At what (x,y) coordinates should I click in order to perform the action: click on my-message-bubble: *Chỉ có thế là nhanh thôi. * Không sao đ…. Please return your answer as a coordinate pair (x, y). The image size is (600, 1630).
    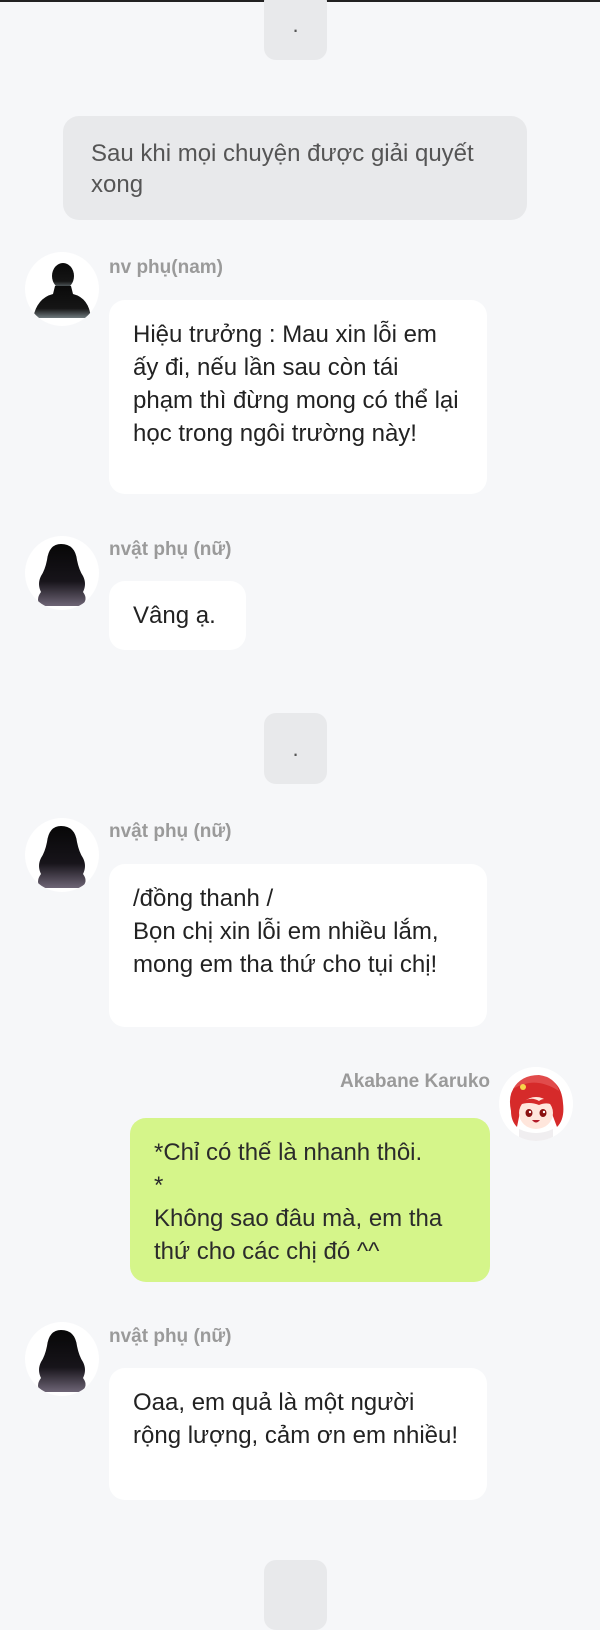
    Looking at the image, I should click on (310, 1200).